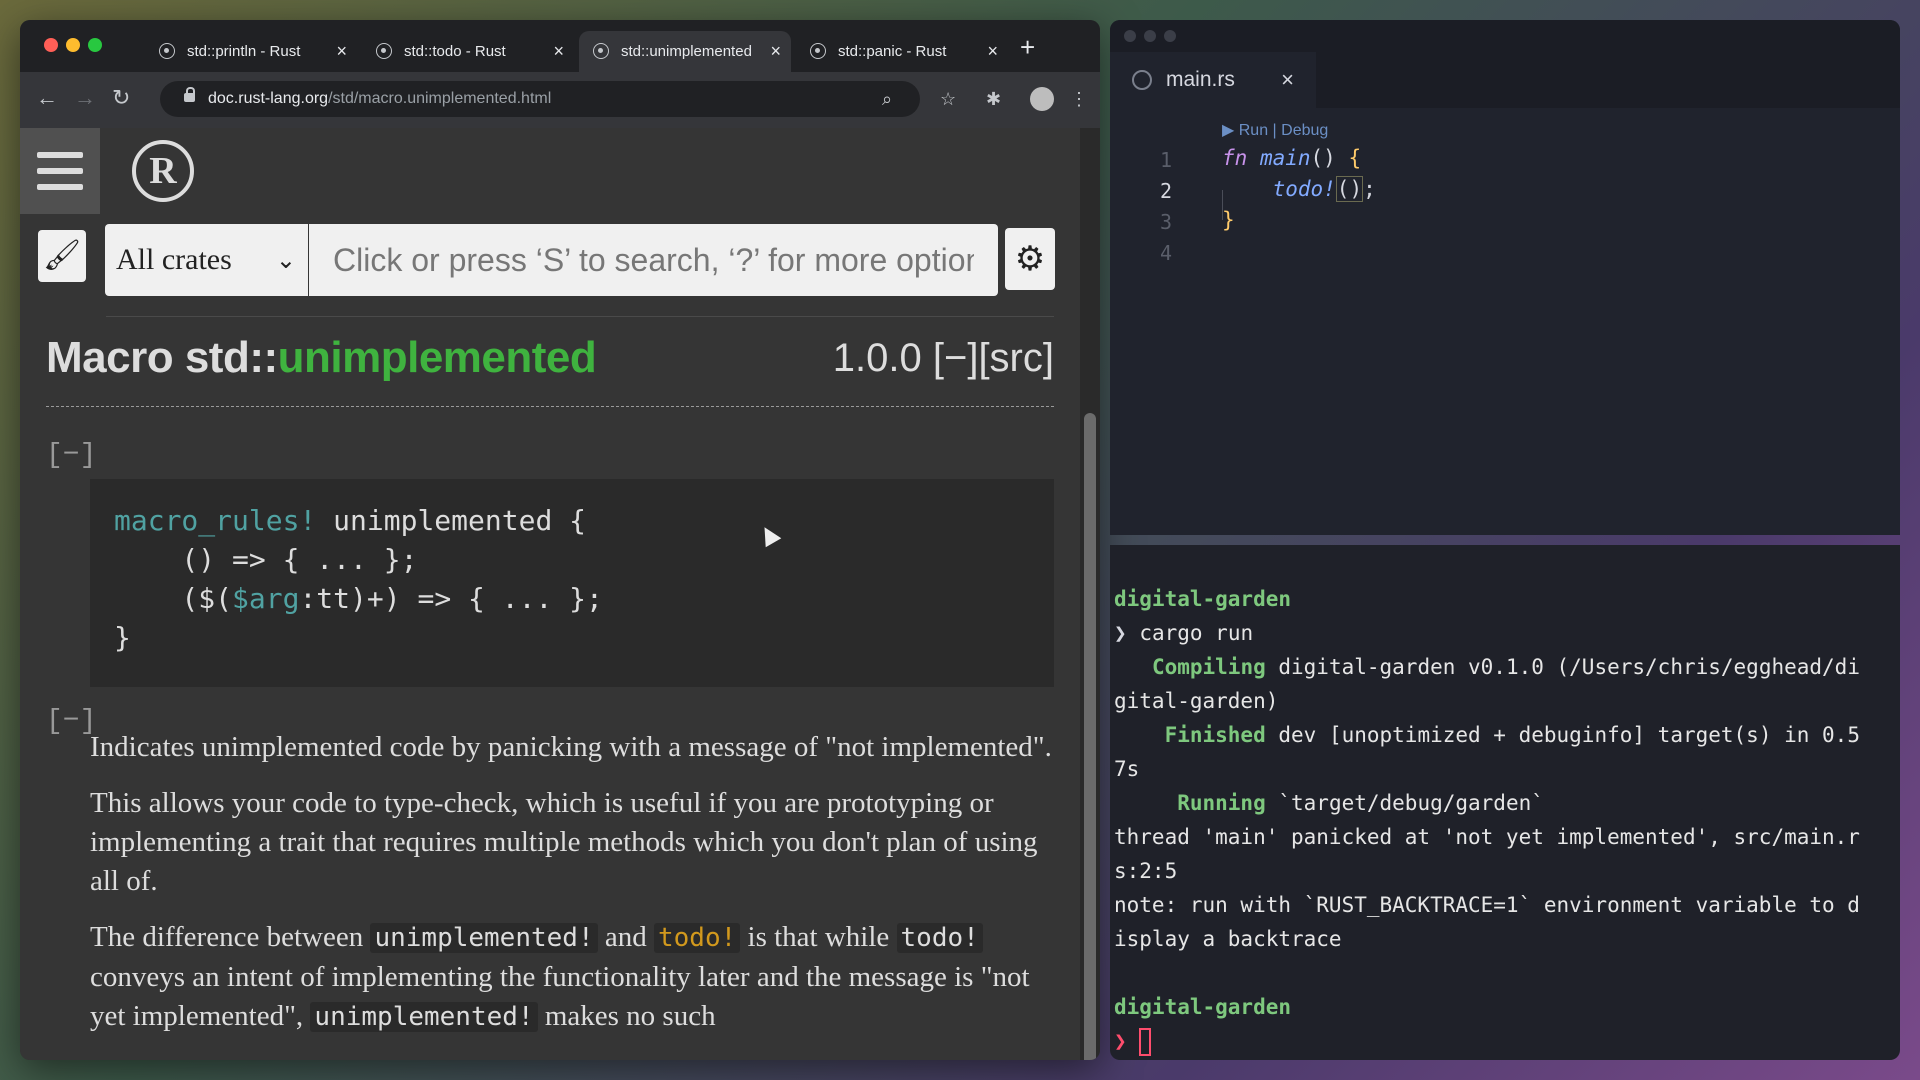 The height and width of the screenshot is (1080, 1920). What do you see at coordinates (85, 98) in the screenshot?
I see `forward-arrow-icon: →` at bounding box center [85, 98].